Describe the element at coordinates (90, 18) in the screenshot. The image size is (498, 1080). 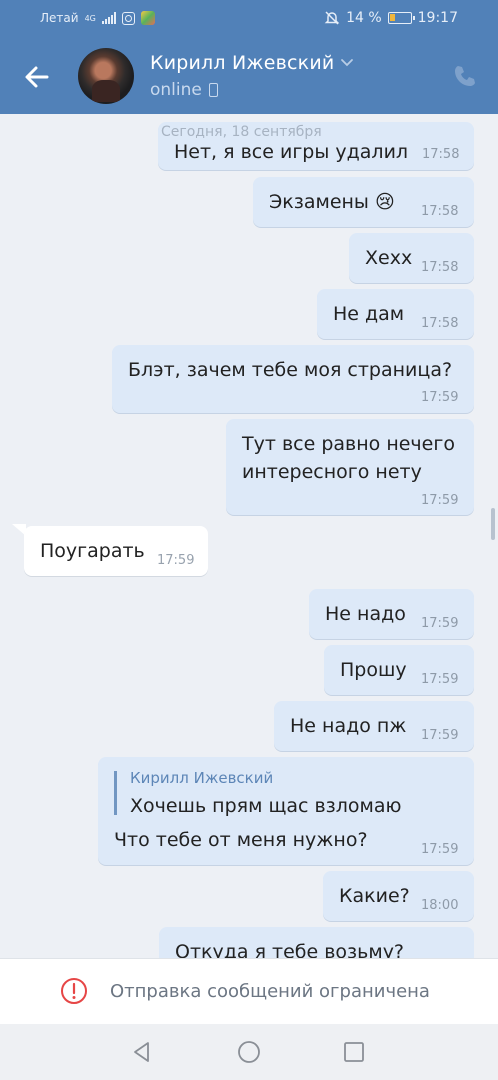
I see `network-type: 4G` at that location.